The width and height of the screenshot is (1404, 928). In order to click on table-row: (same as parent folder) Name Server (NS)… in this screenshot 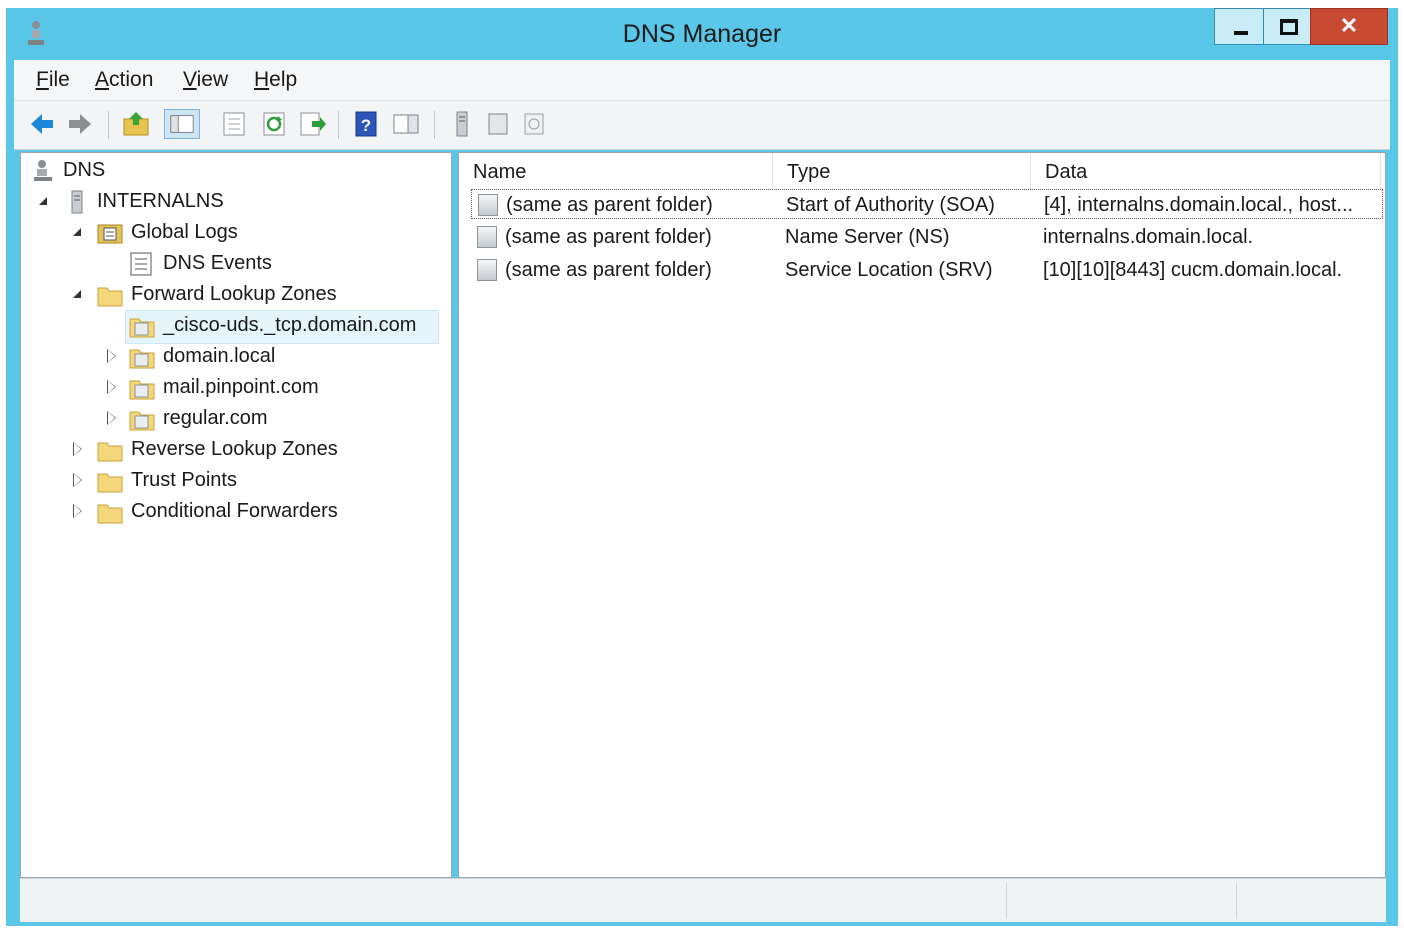, I will do `click(927, 237)`.